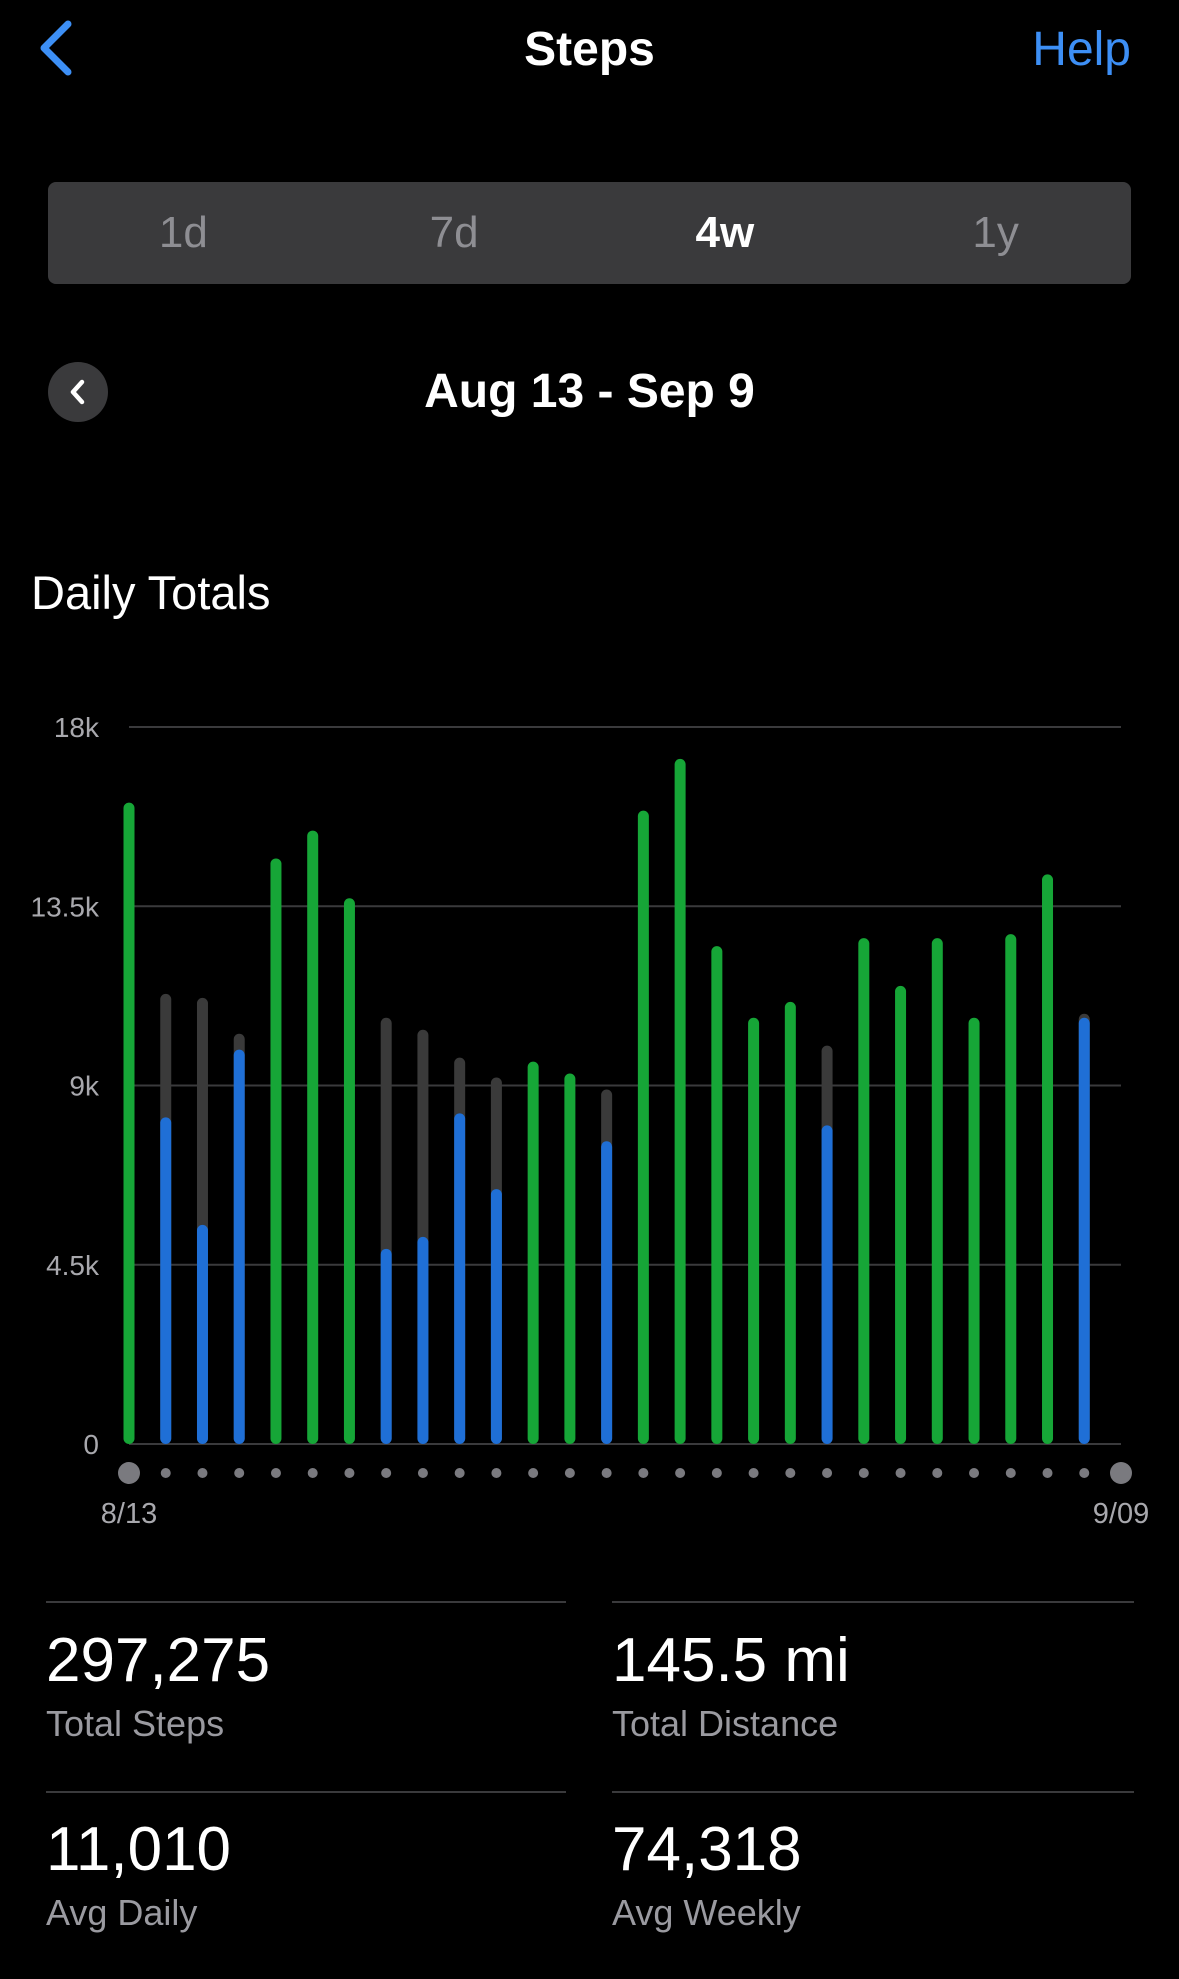 This screenshot has width=1179, height=1979. Describe the element at coordinates (91, 1444) in the screenshot. I see `y-tick-label: 0` at that location.